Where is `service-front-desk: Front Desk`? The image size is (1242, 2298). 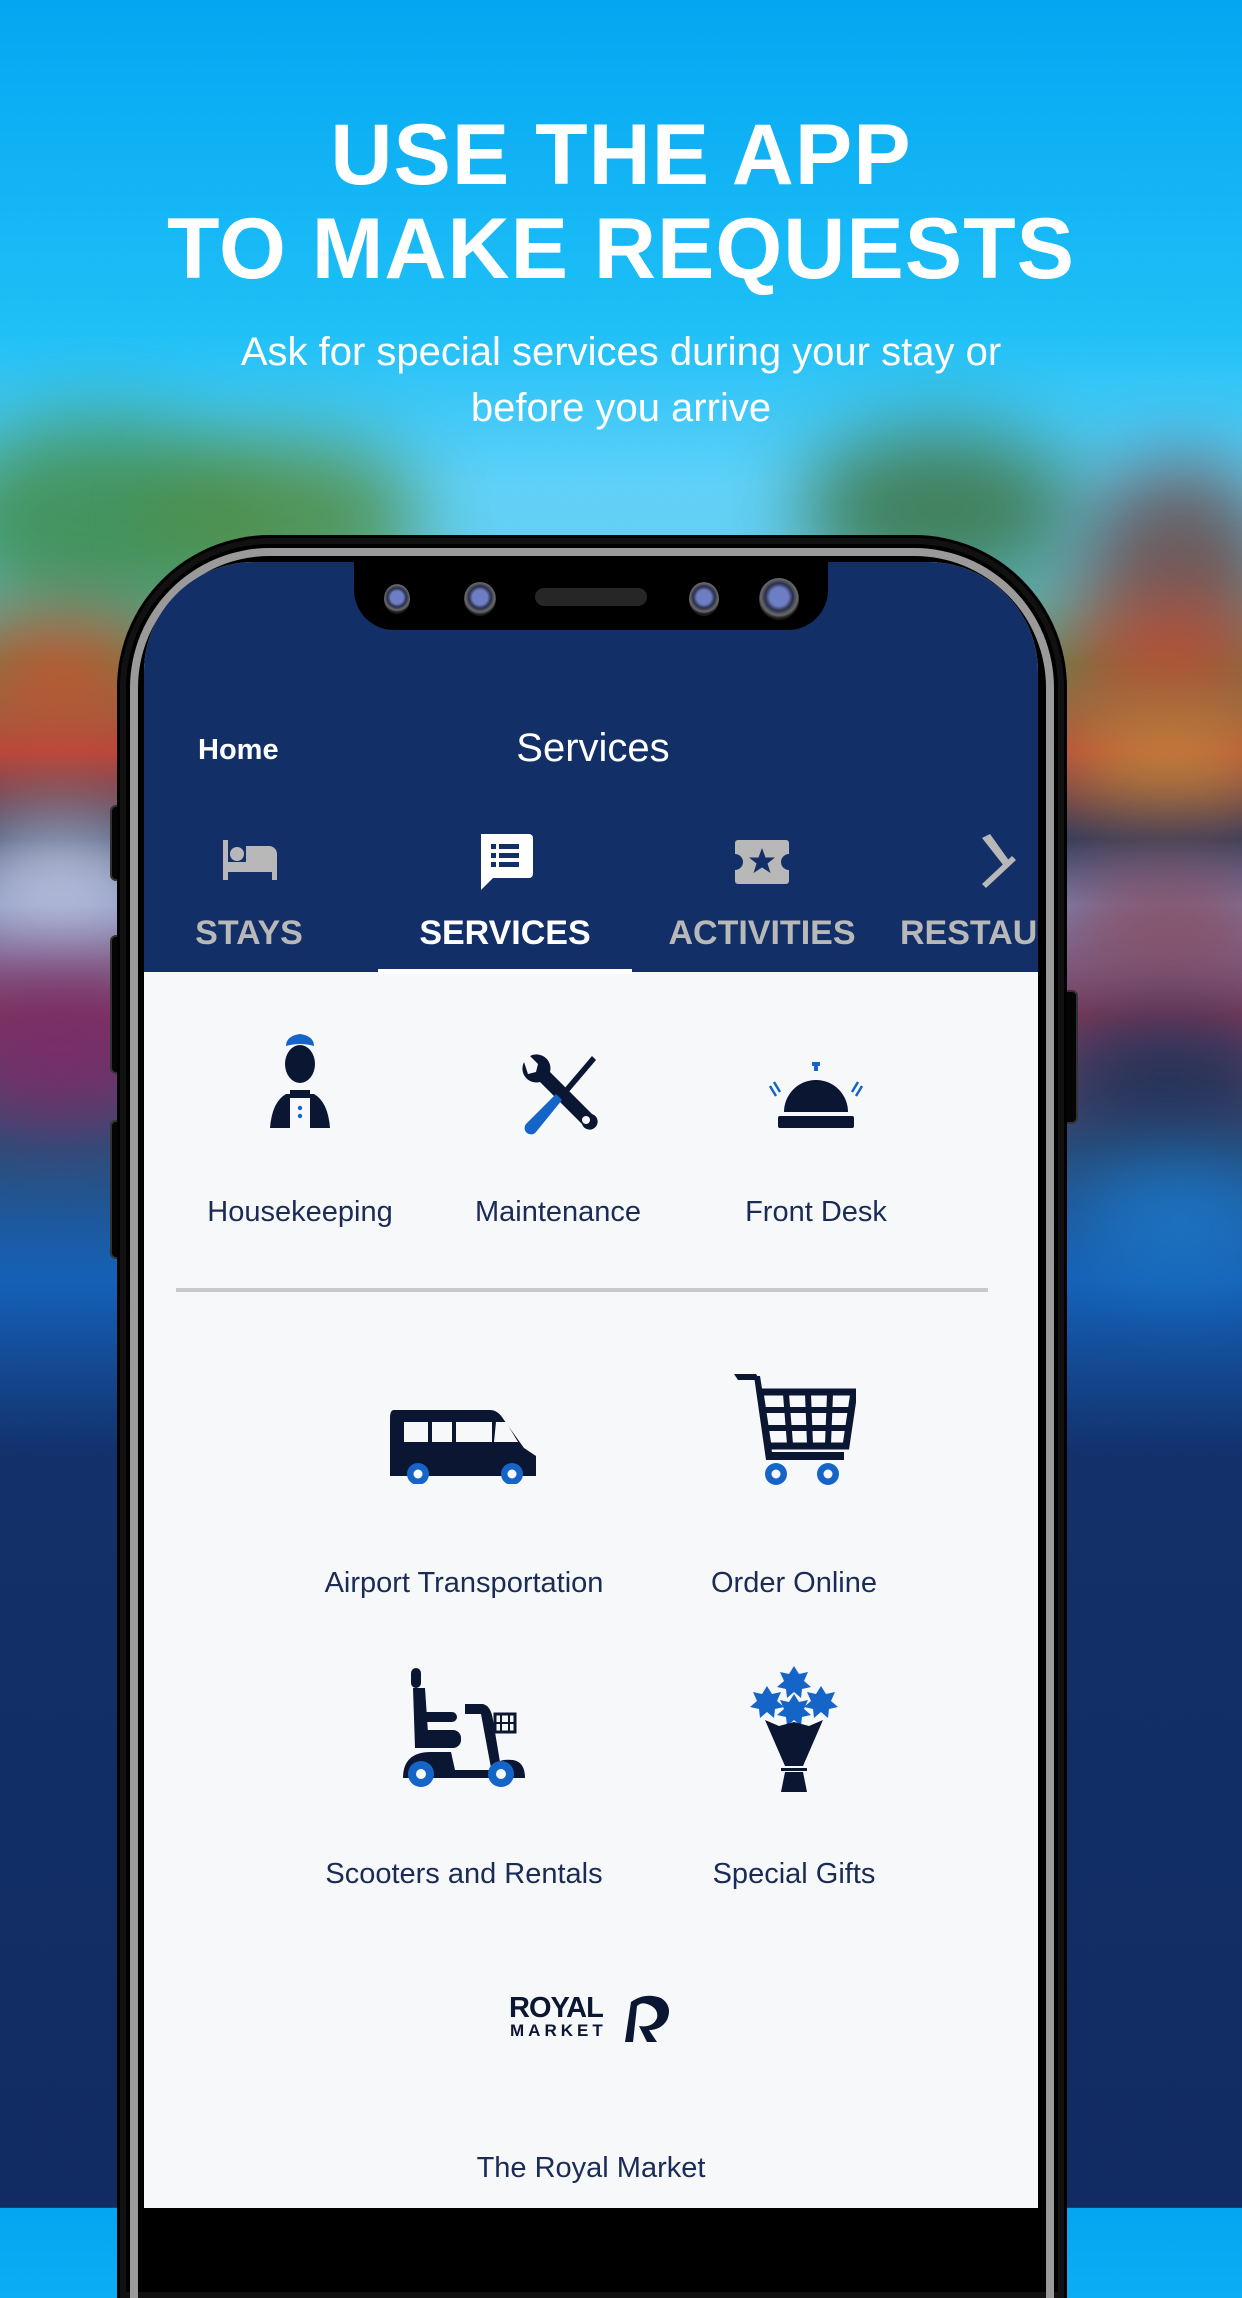
service-front-desk: Front Desk is located at coordinates (816, 1132).